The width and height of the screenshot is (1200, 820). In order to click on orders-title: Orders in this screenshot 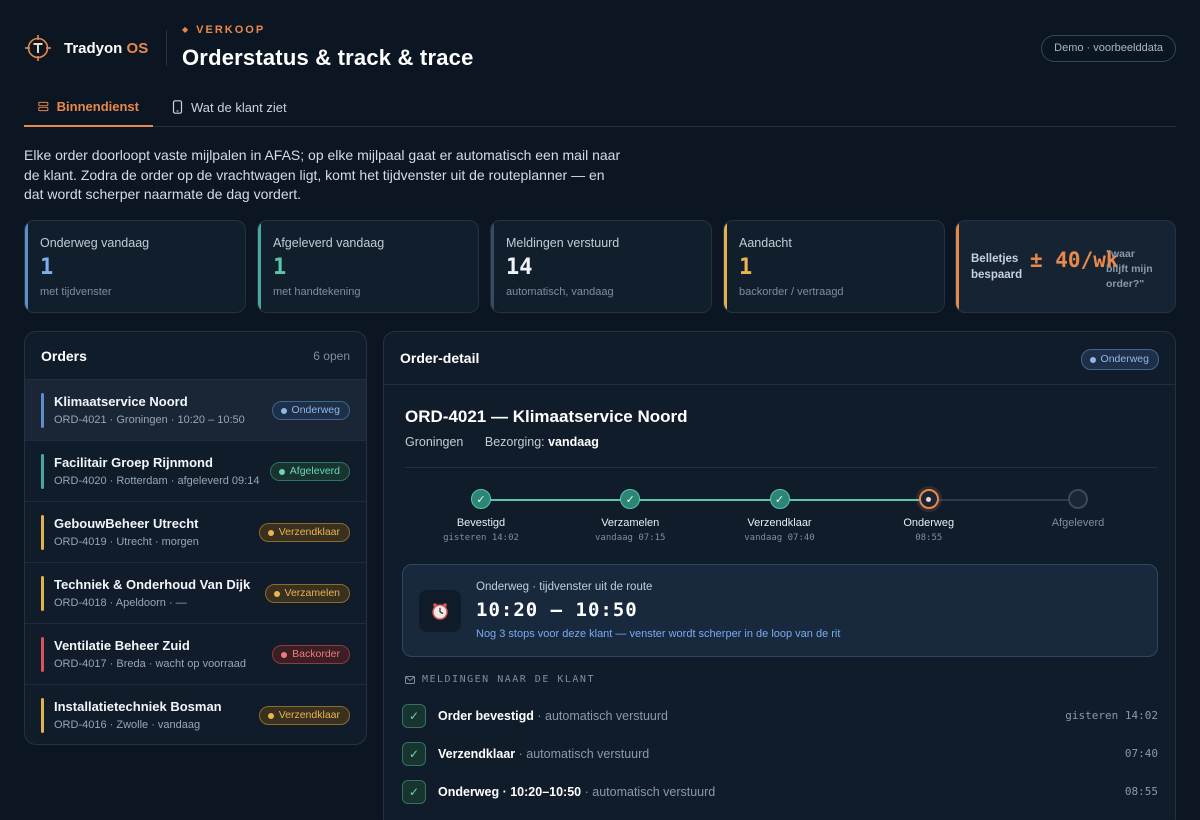, I will do `click(64, 356)`.